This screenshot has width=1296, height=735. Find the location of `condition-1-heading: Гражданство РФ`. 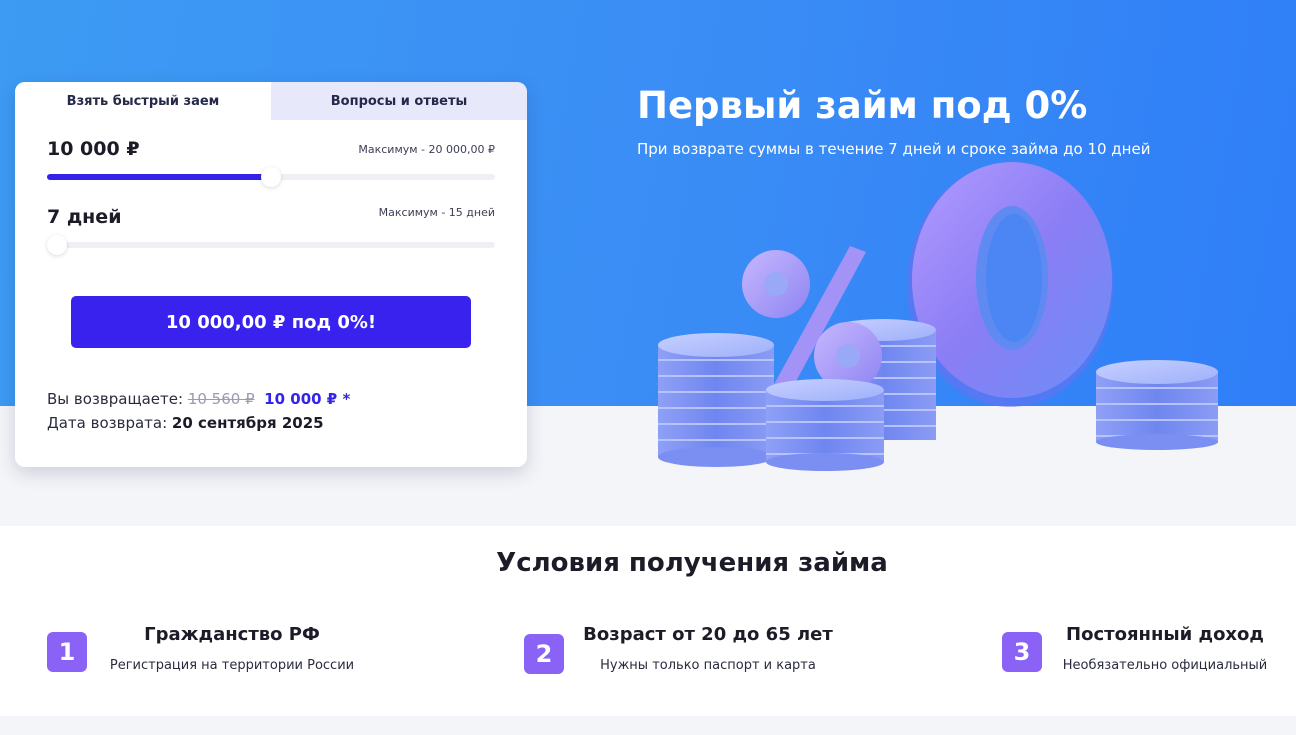

condition-1-heading: Гражданство РФ is located at coordinates (232, 634).